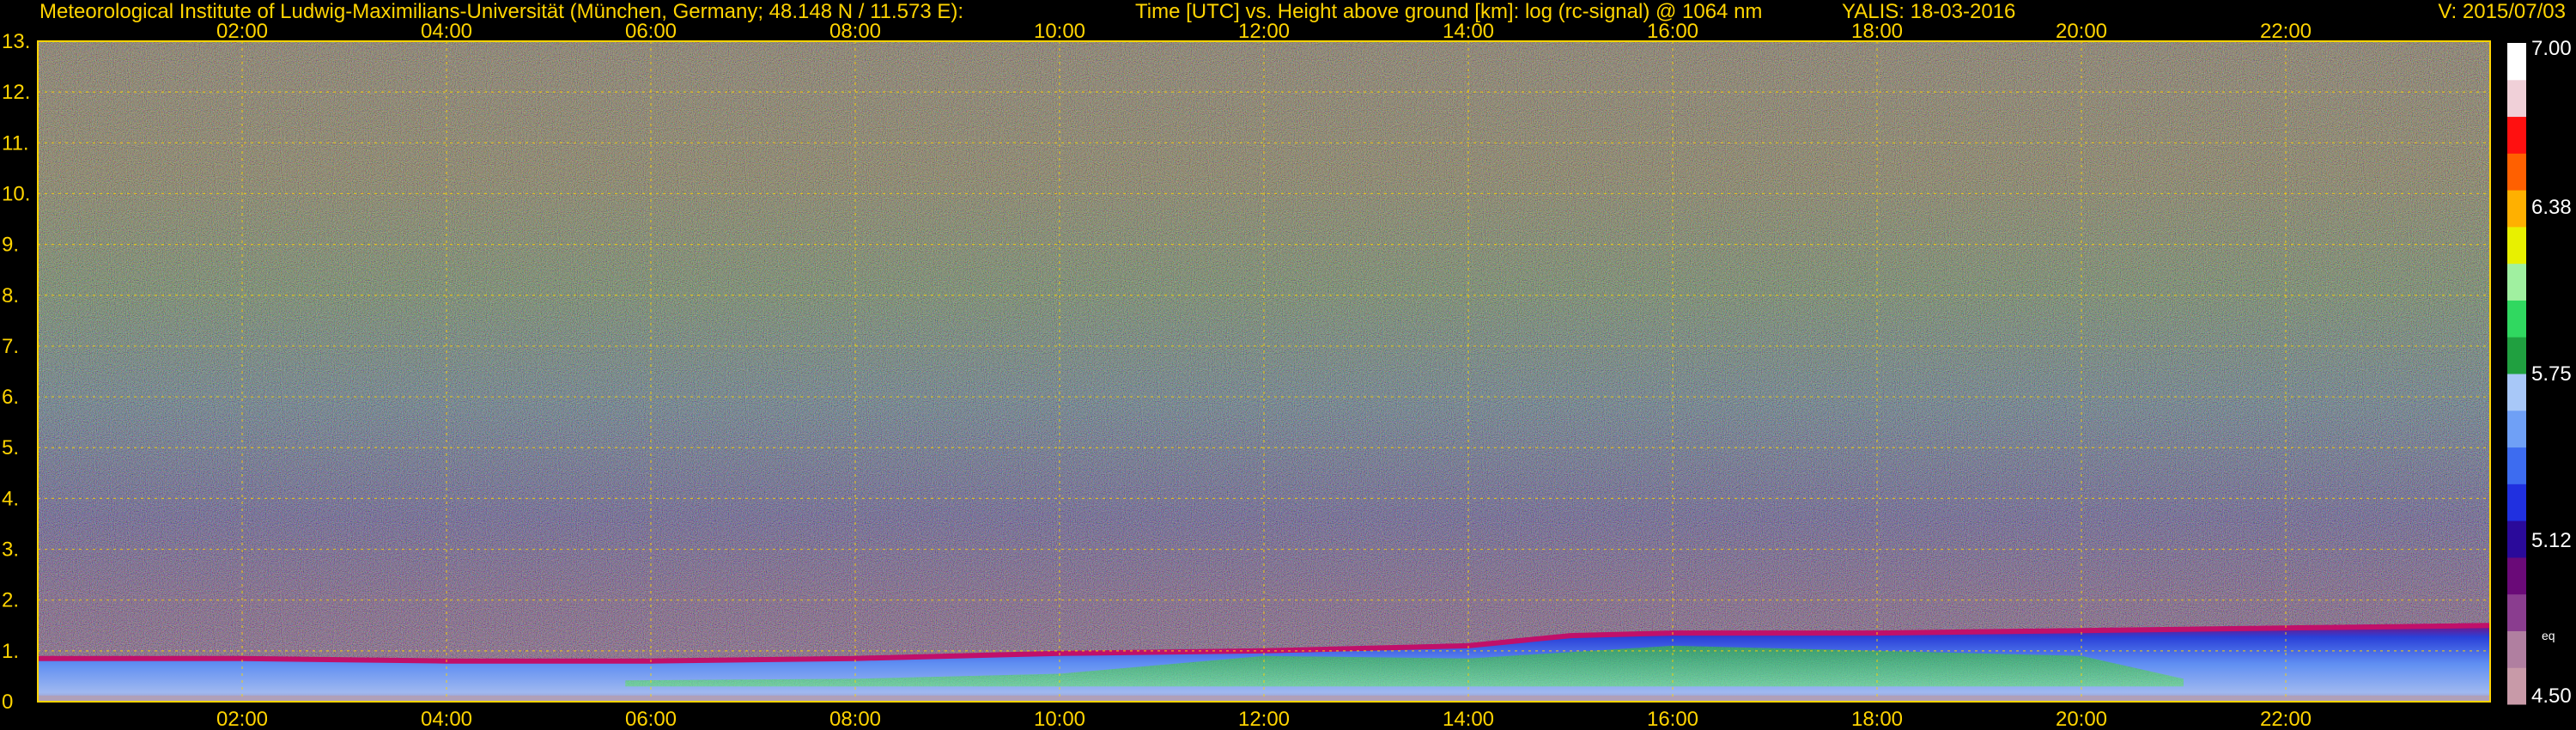  I want to click on y-tick-label: 13., so click(16, 41).